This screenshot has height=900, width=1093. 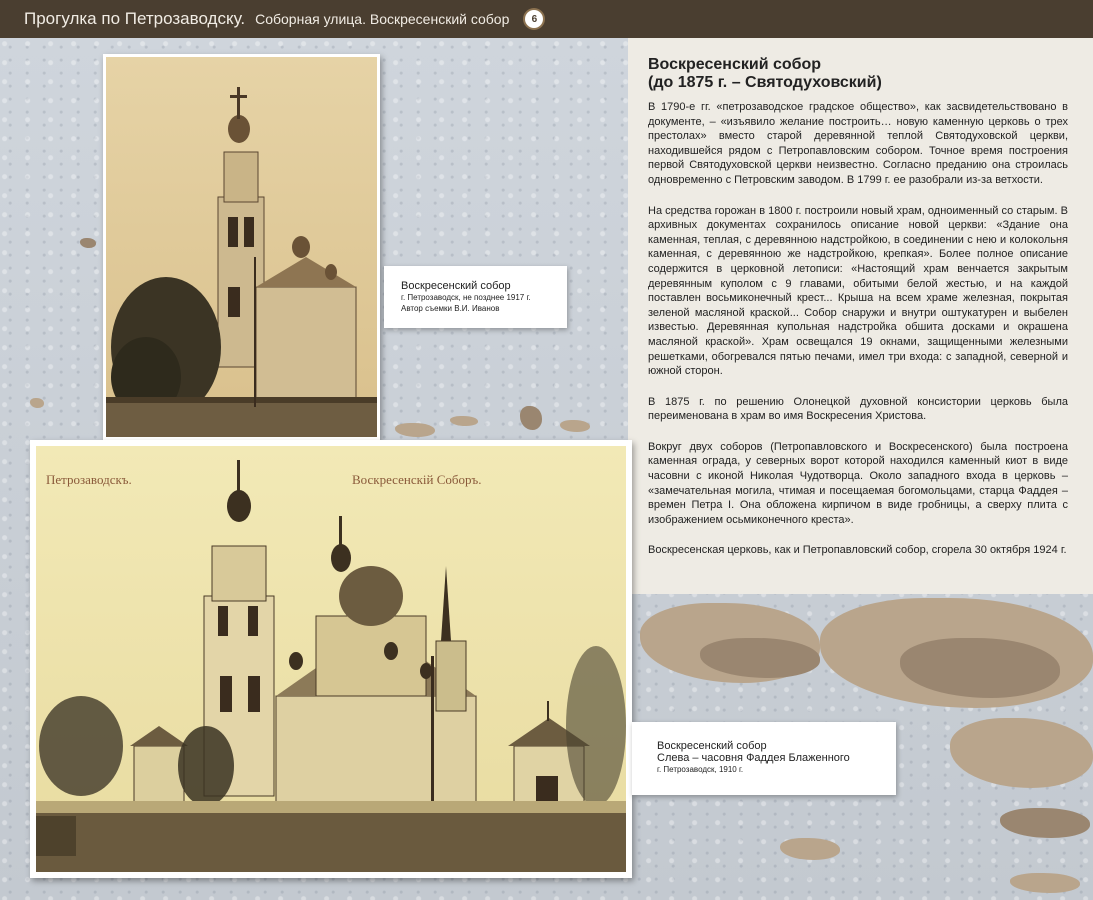 What do you see at coordinates (89, 479) in the screenshot?
I see `postcard-inscription-left: Петрозаводскъ.` at bounding box center [89, 479].